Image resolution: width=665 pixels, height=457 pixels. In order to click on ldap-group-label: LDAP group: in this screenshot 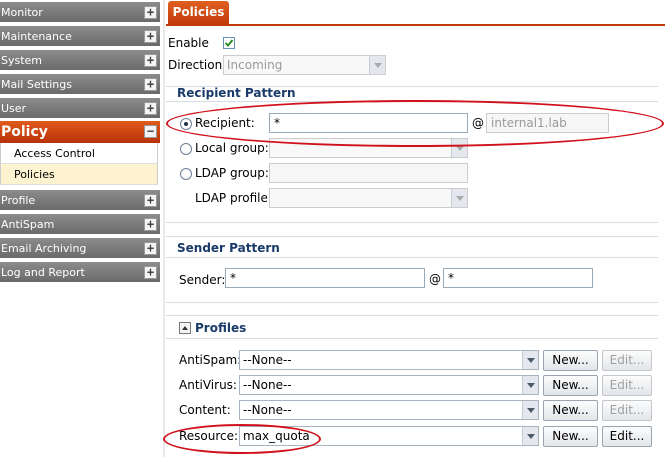, I will do `click(232, 173)`.